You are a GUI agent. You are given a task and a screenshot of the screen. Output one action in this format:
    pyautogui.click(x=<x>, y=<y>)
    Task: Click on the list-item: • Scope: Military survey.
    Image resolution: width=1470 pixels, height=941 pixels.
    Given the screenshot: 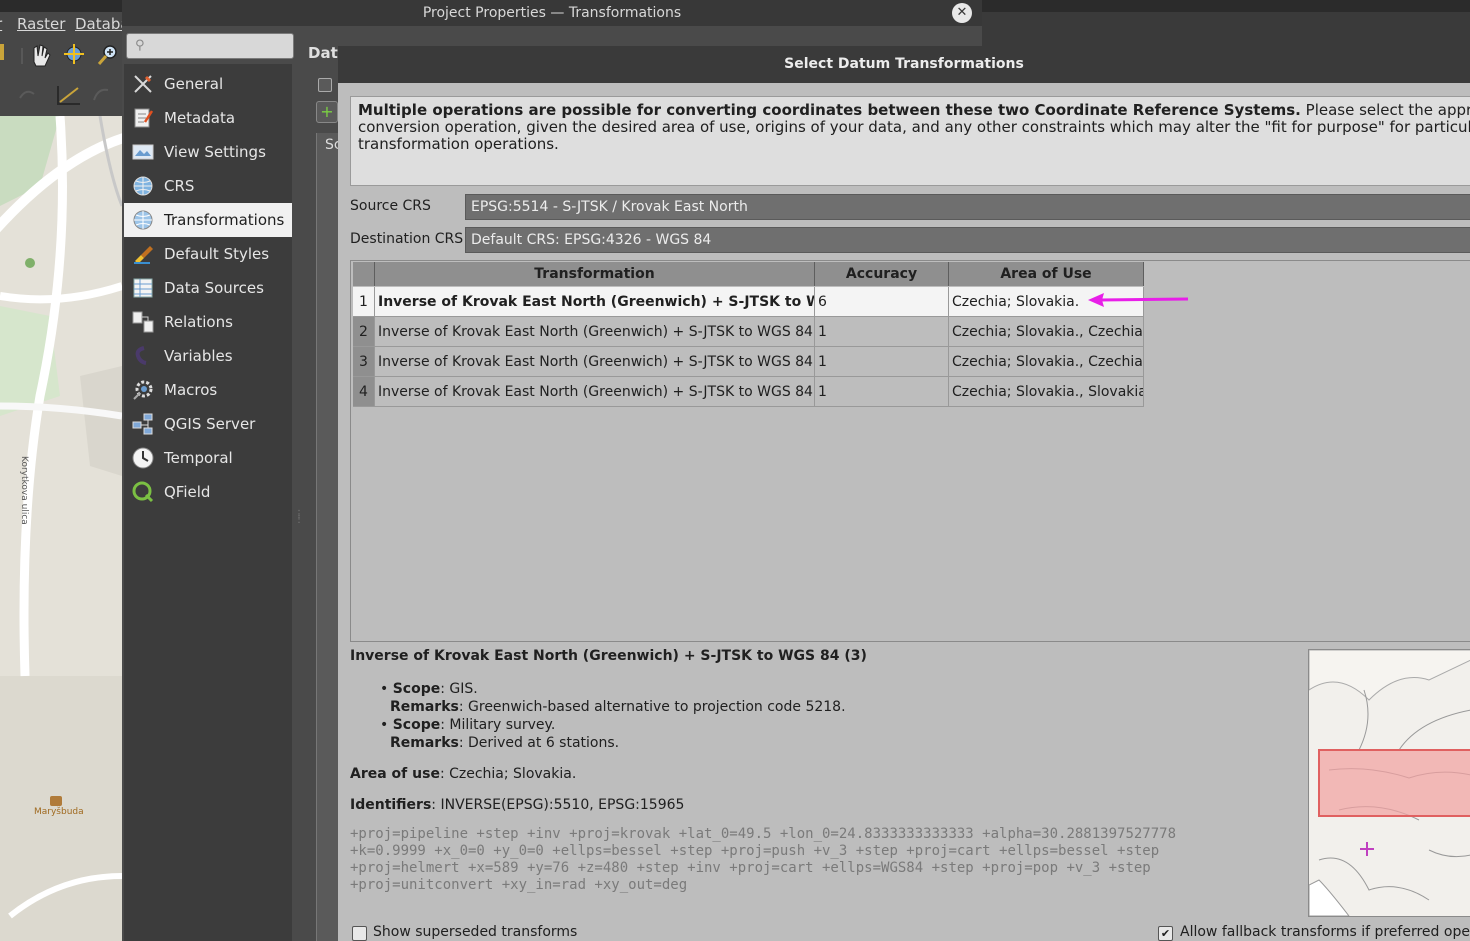 What is the action you would take?
    pyautogui.click(x=468, y=725)
    